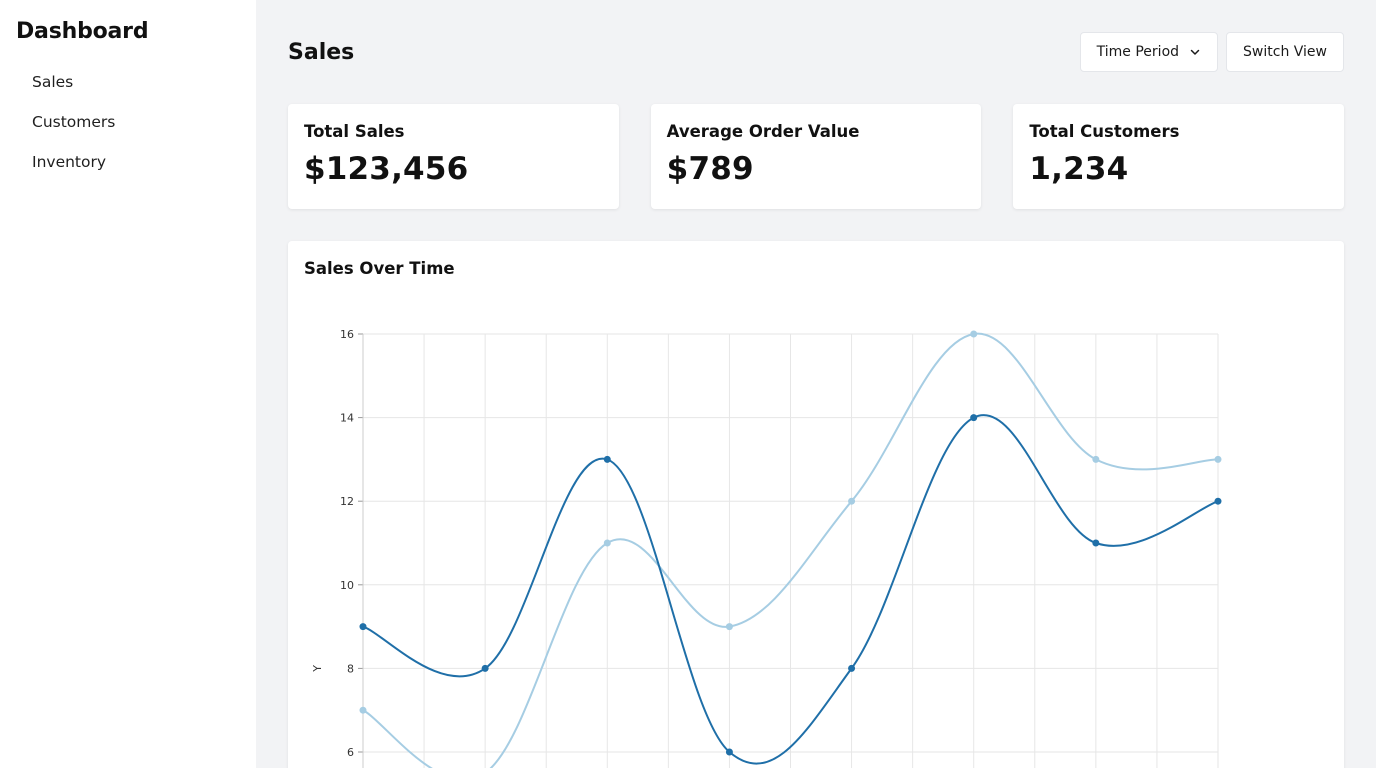  What do you see at coordinates (1104, 131) in the screenshot?
I see `stat-card-label: Total Customers` at bounding box center [1104, 131].